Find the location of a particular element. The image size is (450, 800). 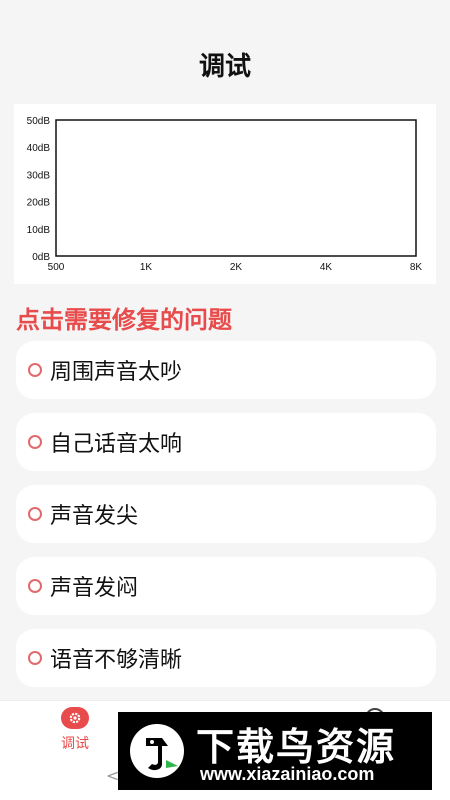

issue-label: 周围声音太吵 is located at coordinates (116, 372).